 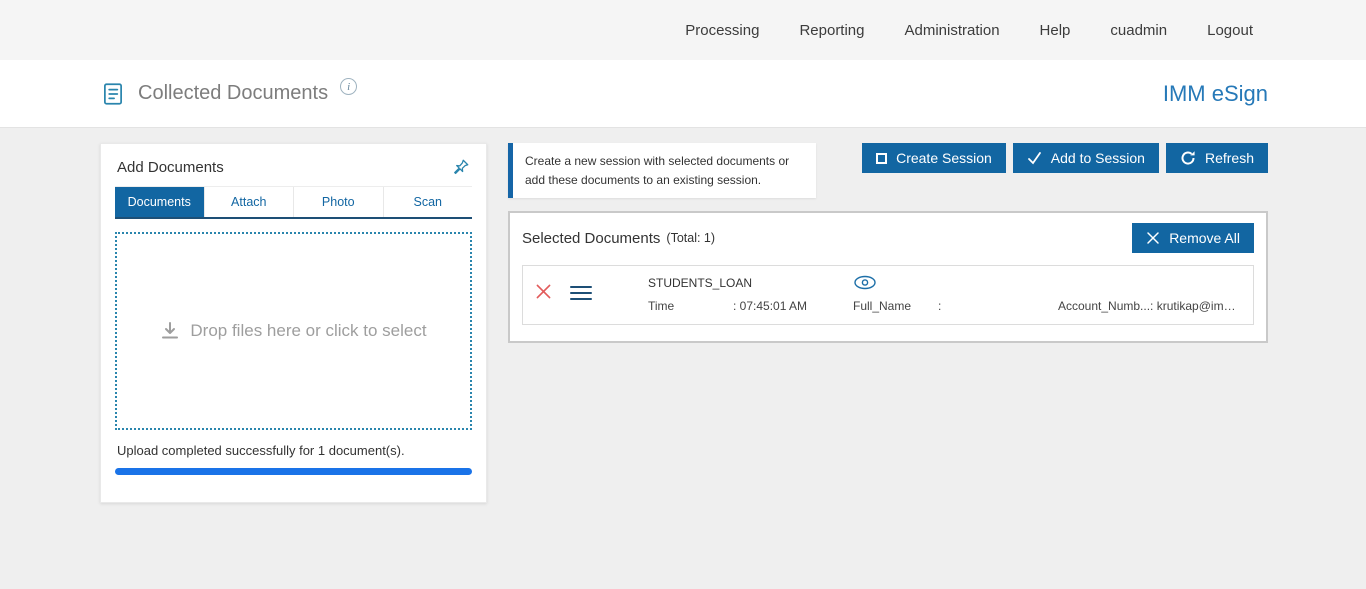 What do you see at coordinates (888, 238) in the screenshot?
I see `selected-documents-header: Selected Documents (Total: 1) Remove All` at bounding box center [888, 238].